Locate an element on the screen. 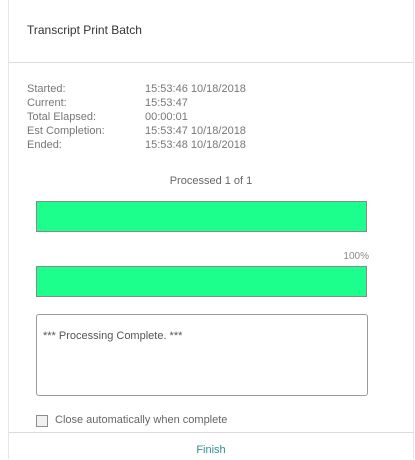  stat-label: Est Completion: is located at coordinates (66, 131).